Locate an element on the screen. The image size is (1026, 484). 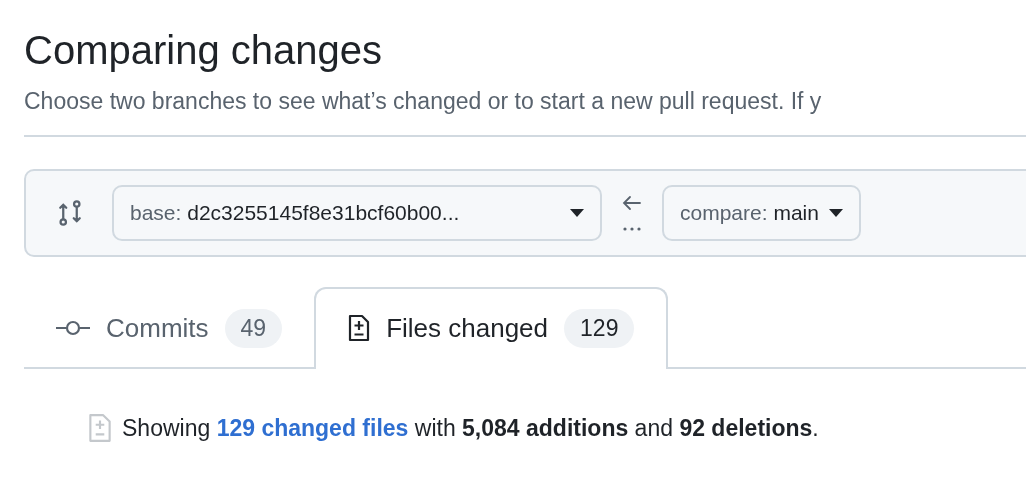
page-title: Comparing changes is located at coordinates (203, 50).